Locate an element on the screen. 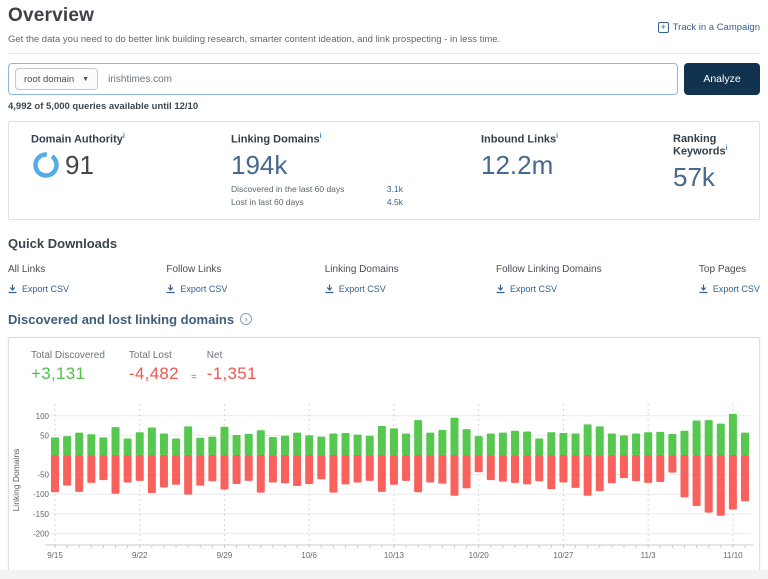  domain-authority-label: Domain Authority is located at coordinates (77, 139).